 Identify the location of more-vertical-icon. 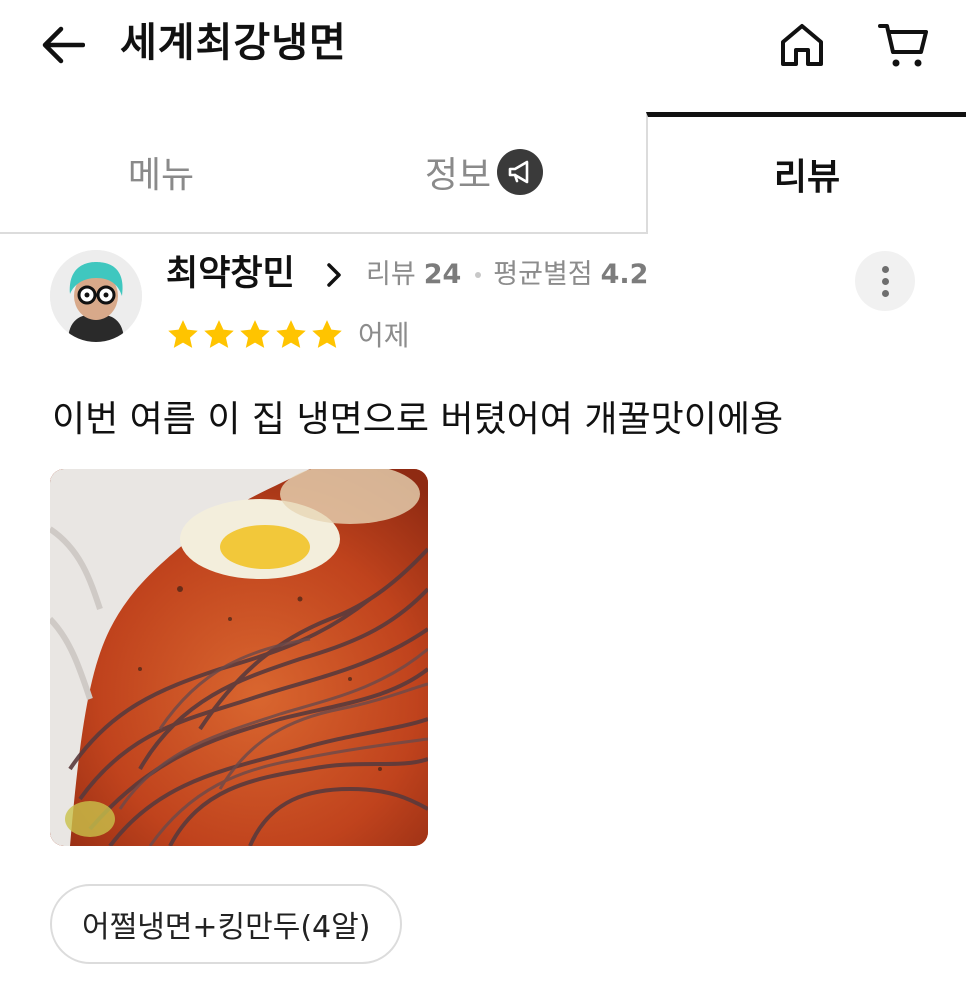
(885, 269).